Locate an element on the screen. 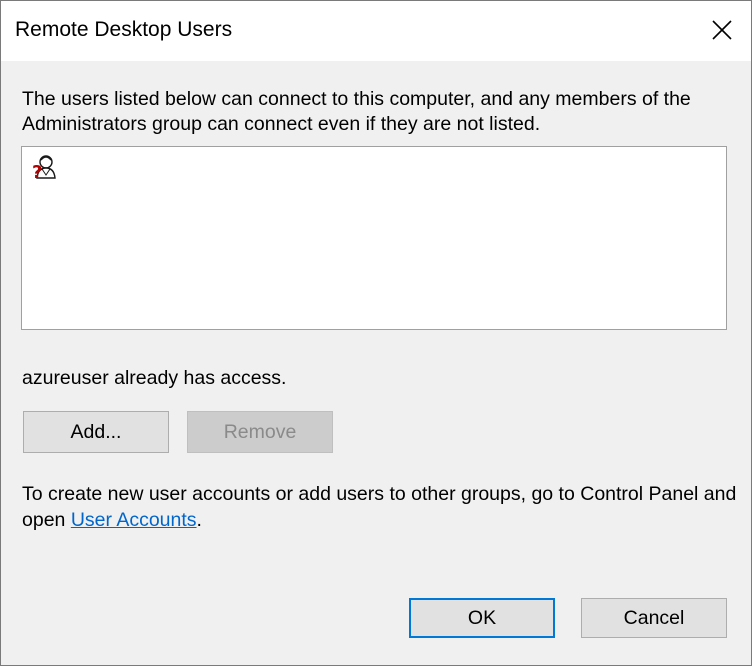  cancel-button: Cancel is located at coordinates (654, 618).